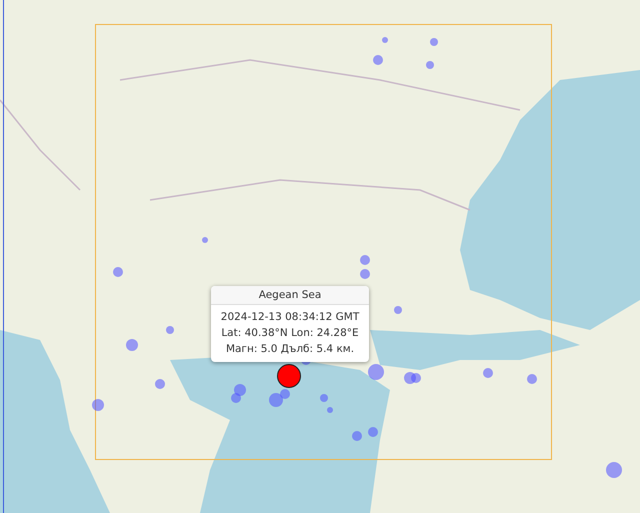  Describe the element at coordinates (290, 295) in the screenshot. I see `popup-title: Aegean Sea` at that location.